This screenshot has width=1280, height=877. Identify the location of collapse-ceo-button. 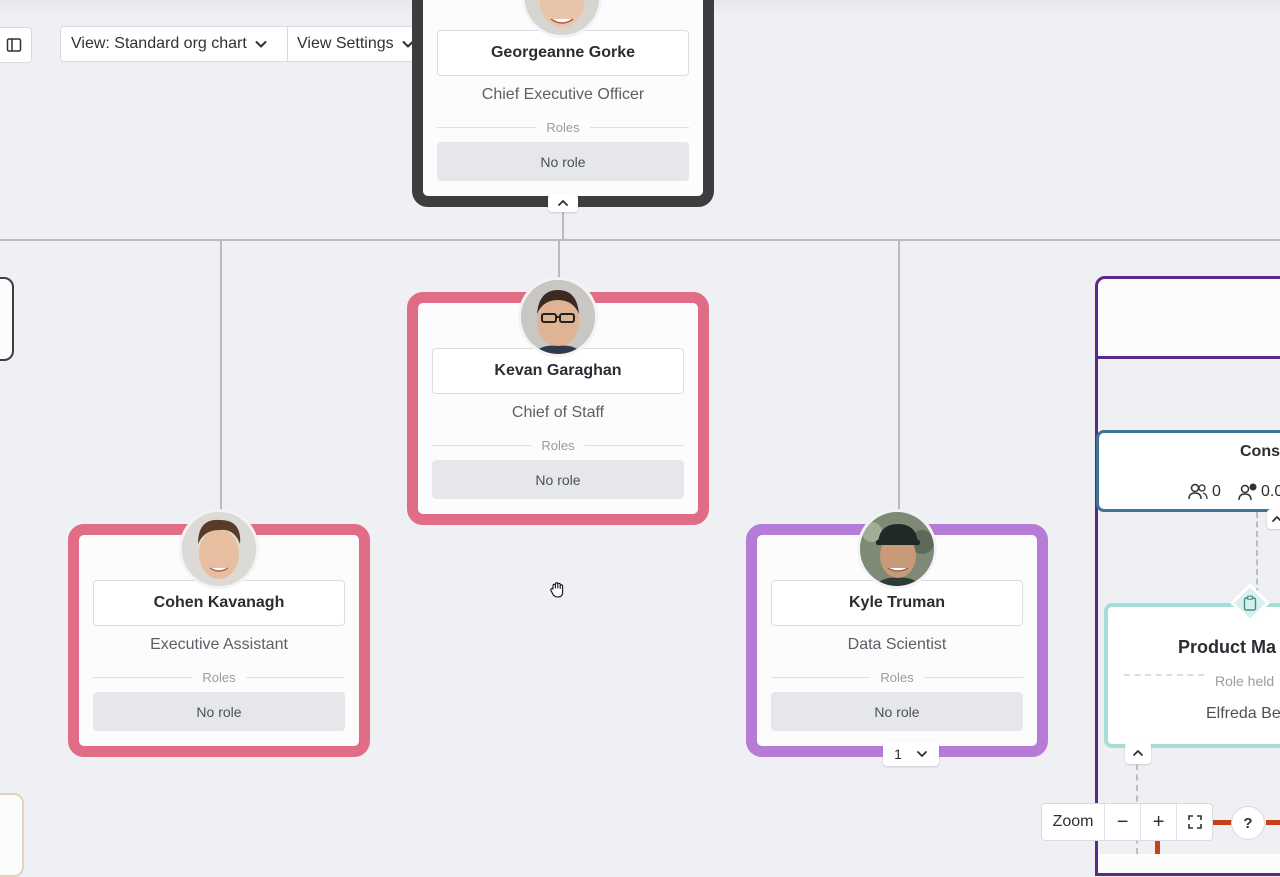
(563, 203).